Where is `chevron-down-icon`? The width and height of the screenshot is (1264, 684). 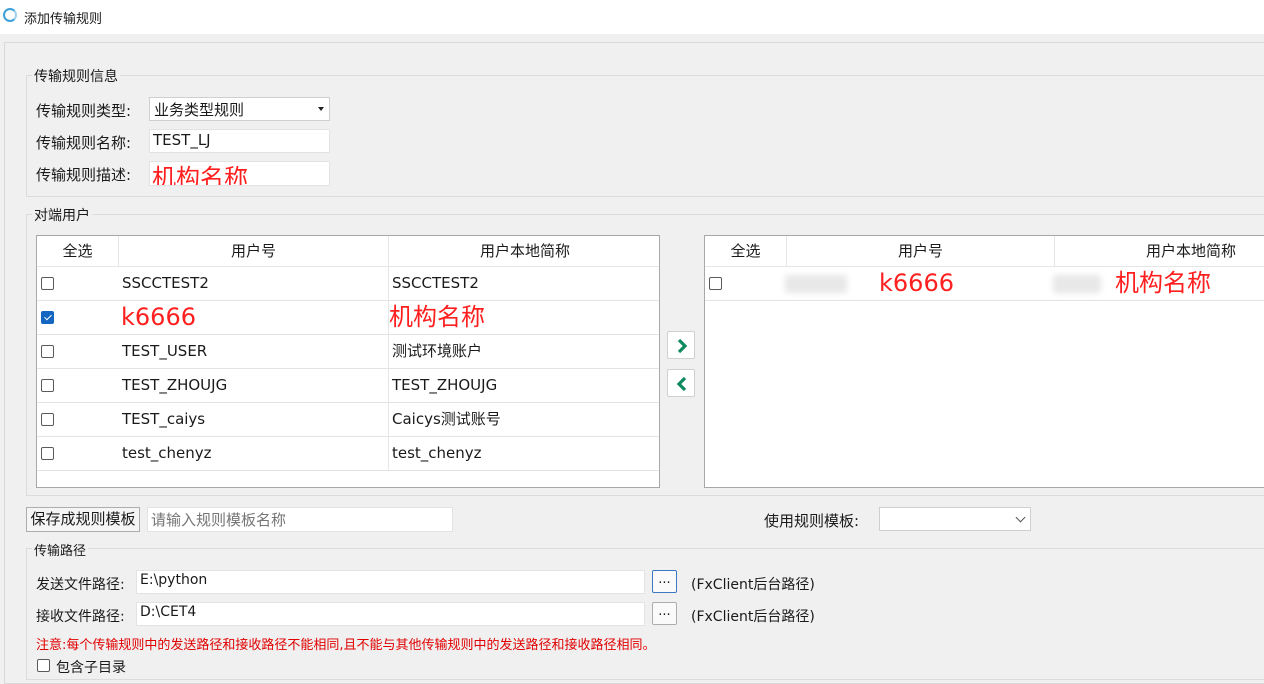
chevron-down-icon is located at coordinates (1020, 517).